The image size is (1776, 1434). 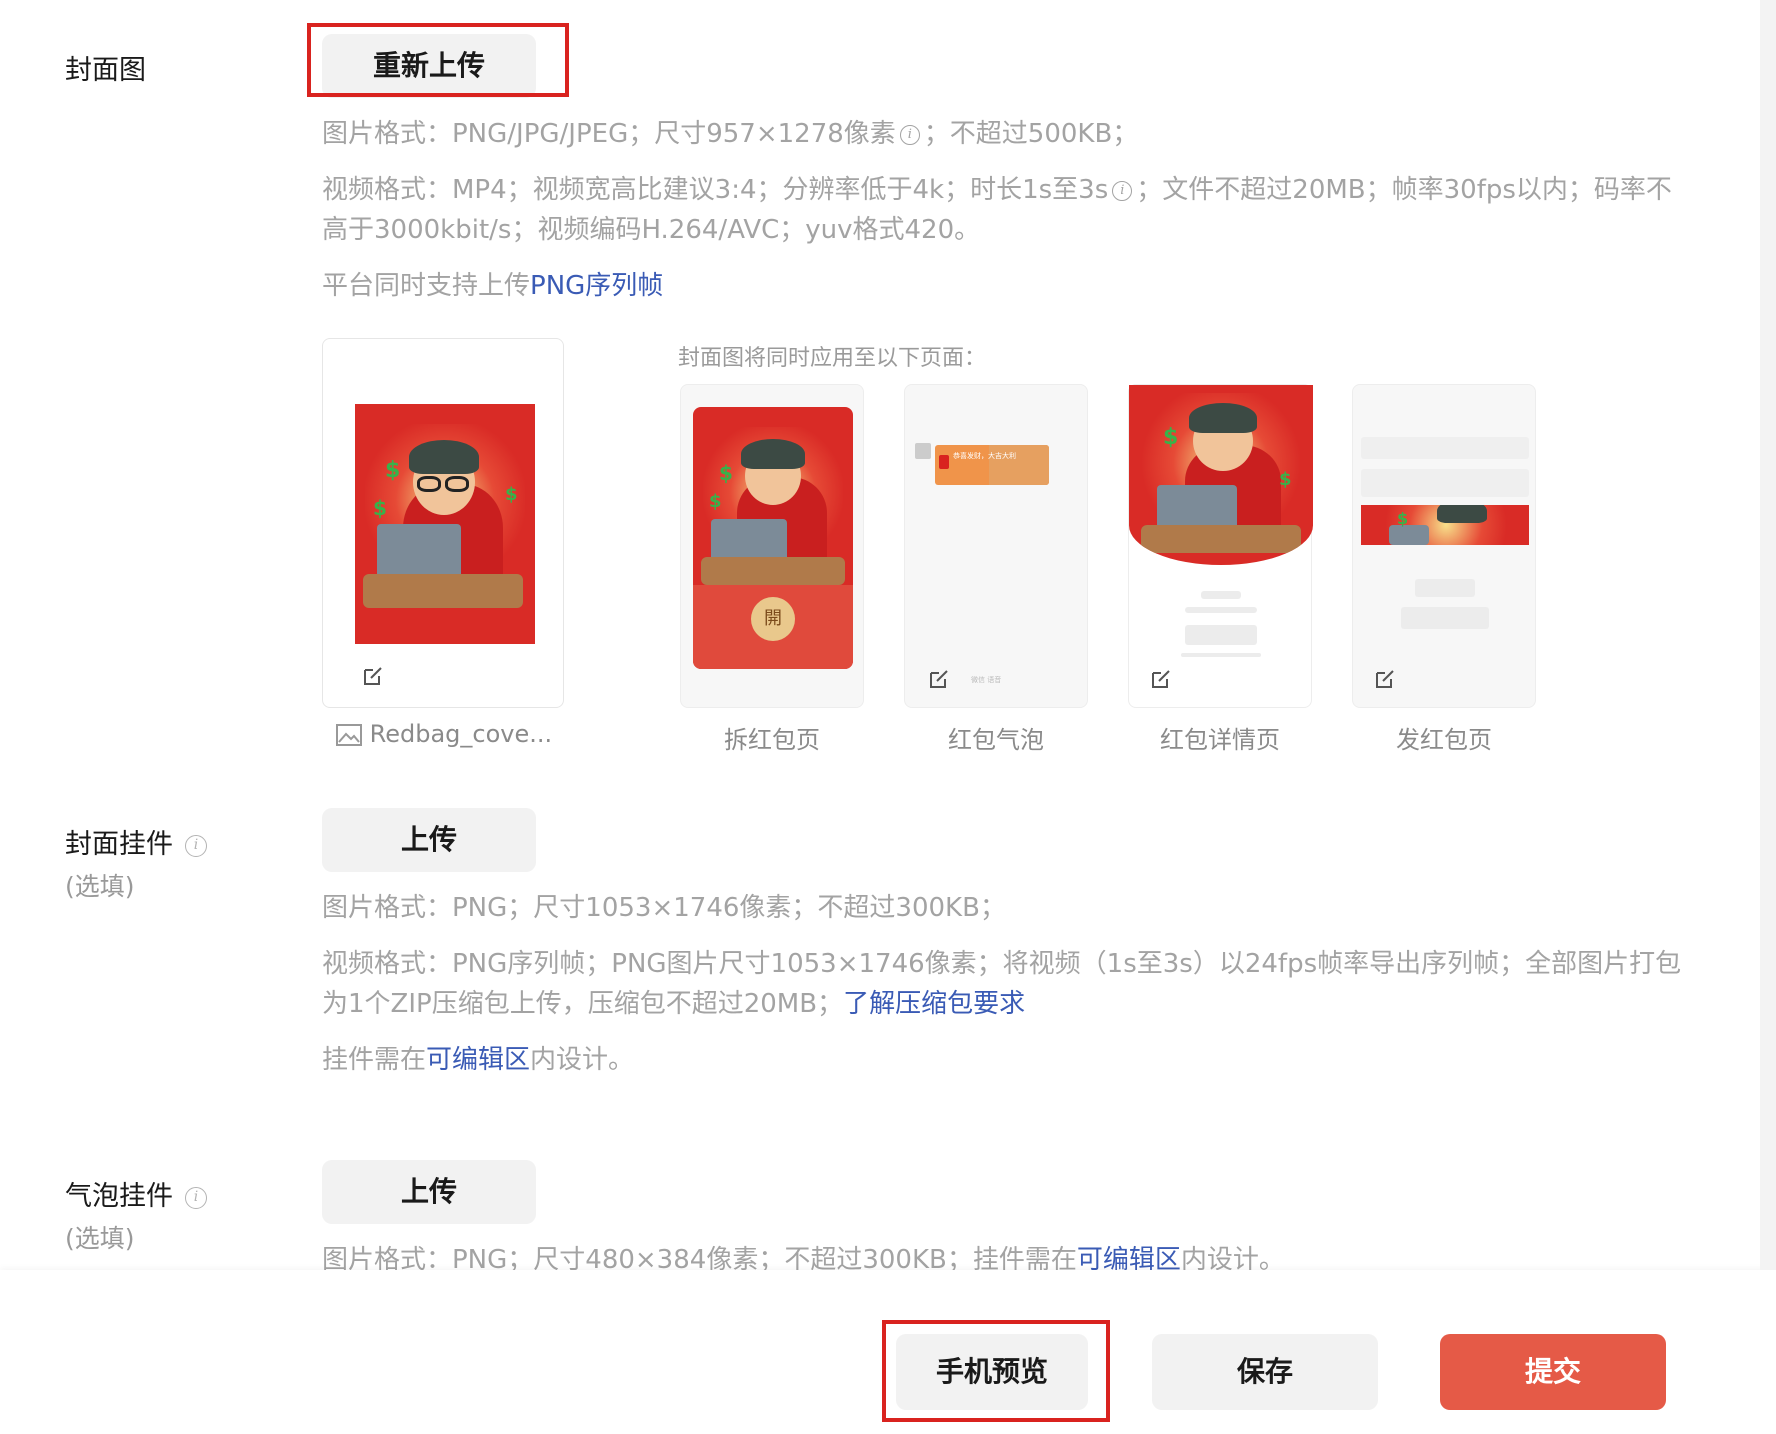 I want to click on open-button-icon: 開, so click(x=773, y=619).